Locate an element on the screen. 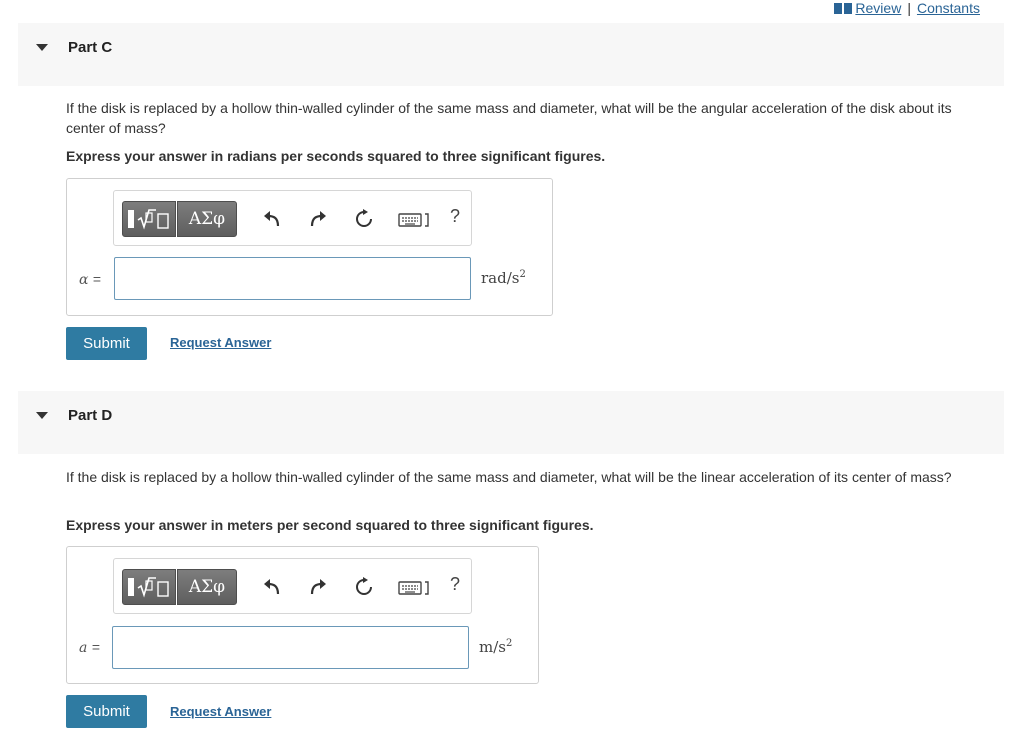  top-links: Review | Constants is located at coordinates (907, 8).